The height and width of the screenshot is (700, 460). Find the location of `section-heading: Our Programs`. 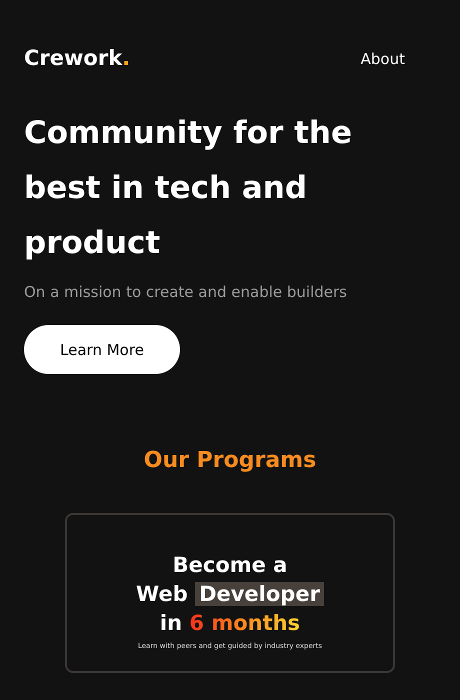

section-heading: Our Programs is located at coordinates (230, 460).